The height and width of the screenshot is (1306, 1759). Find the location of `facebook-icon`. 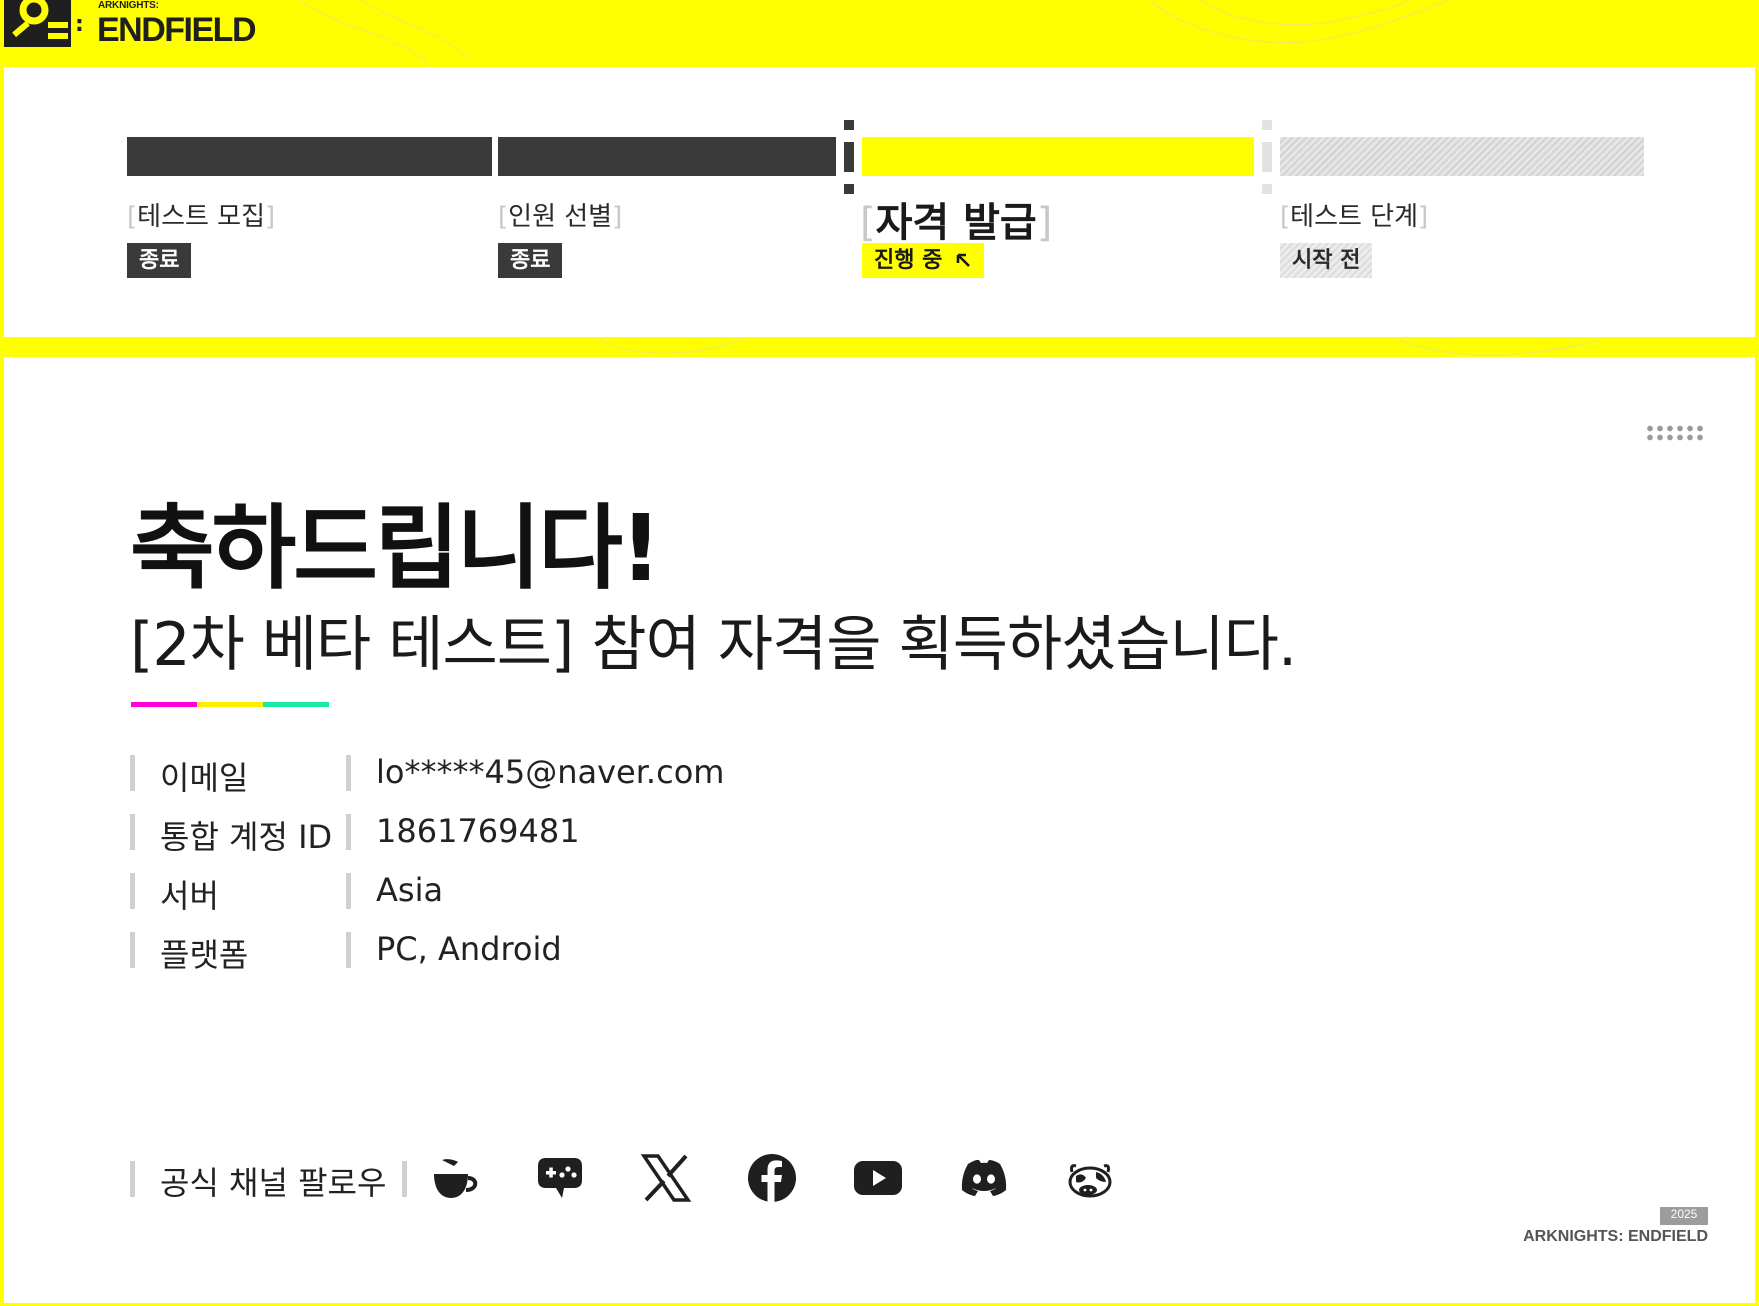

facebook-icon is located at coordinates (772, 1178).